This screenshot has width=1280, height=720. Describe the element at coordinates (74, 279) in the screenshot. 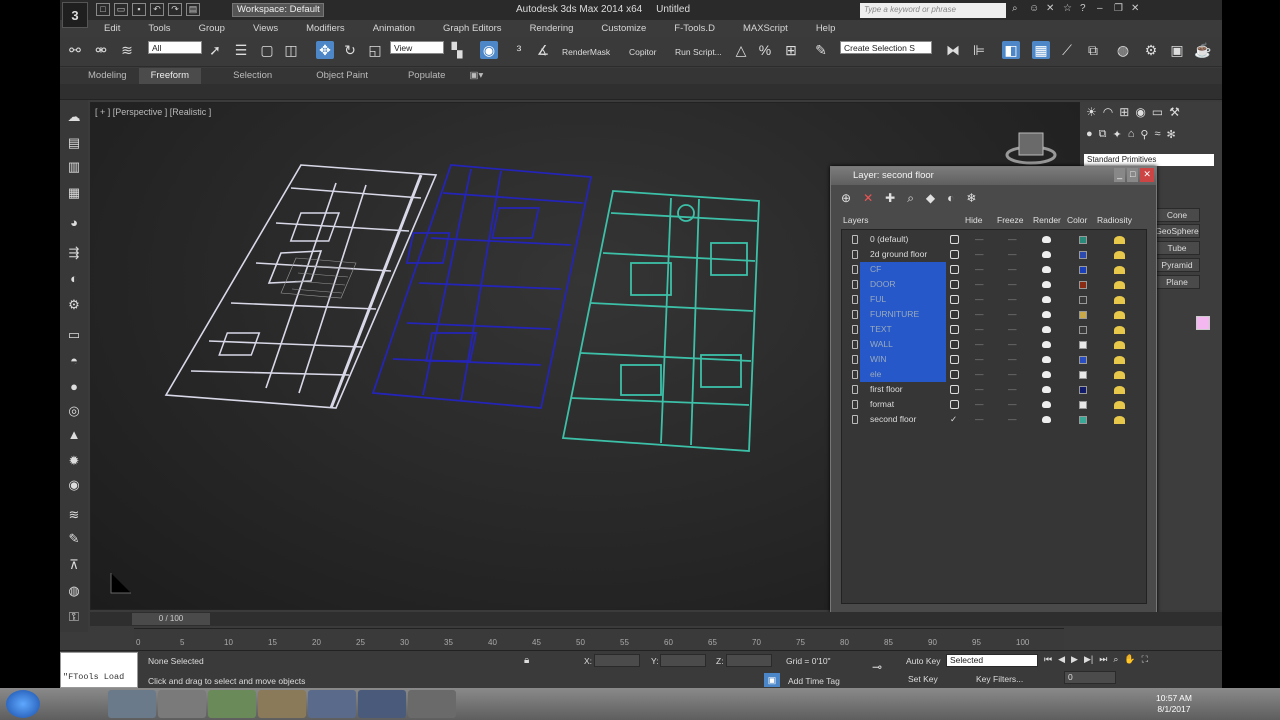

I see `sphere-half-icon: ◐` at that location.